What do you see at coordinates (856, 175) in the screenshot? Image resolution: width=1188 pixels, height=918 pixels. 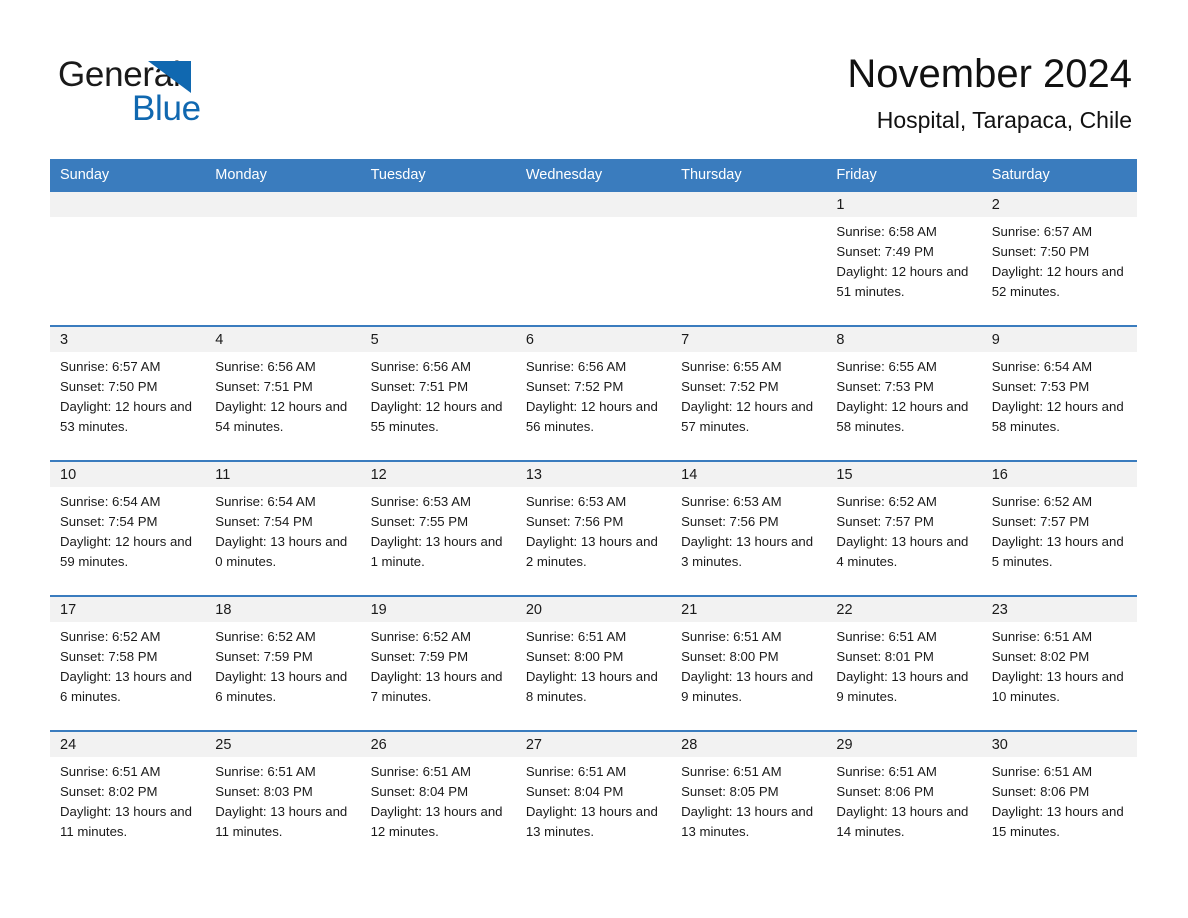 I see `weekday-header-friday: Friday` at bounding box center [856, 175].